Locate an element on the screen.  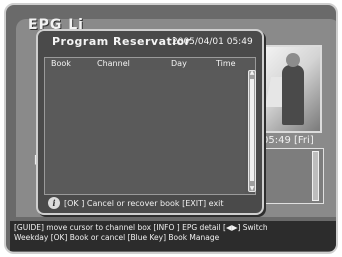
preview-figure is located at coordinates (293, 95).